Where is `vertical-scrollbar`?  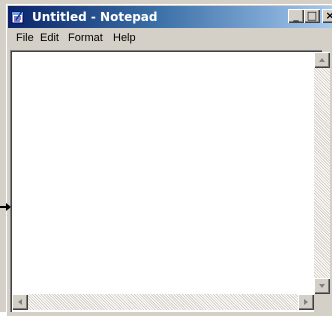
vertical-scrollbar is located at coordinates (322, 173).